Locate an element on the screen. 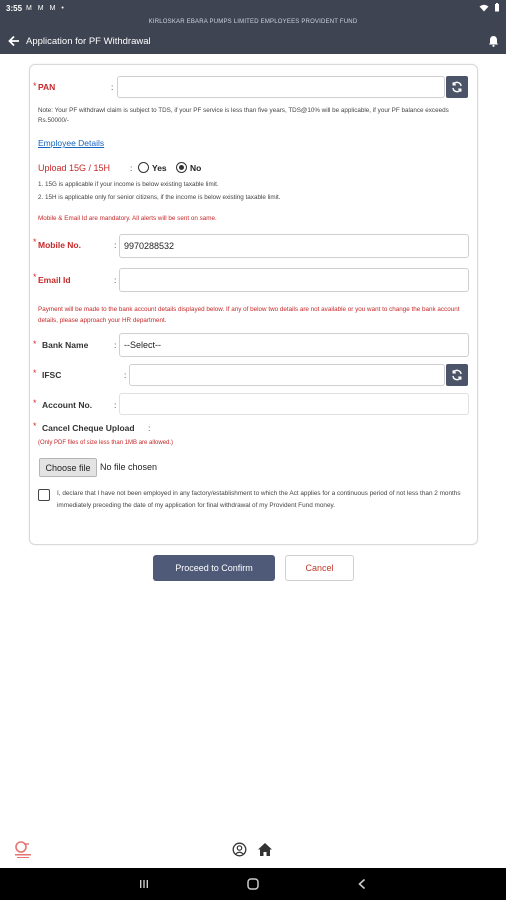  pan-refresh-button is located at coordinates (457, 87).